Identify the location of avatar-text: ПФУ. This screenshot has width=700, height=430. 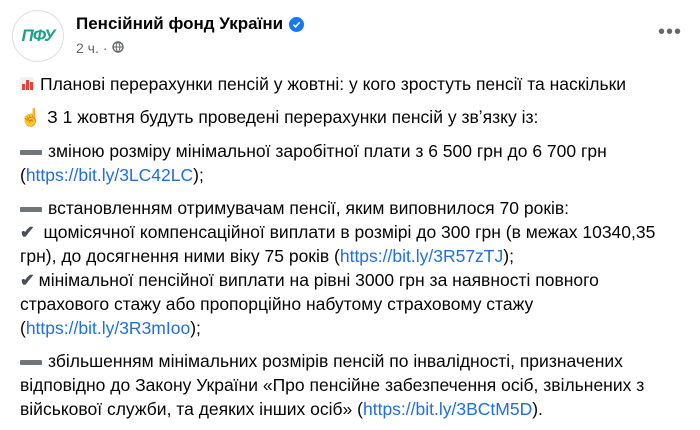
(38, 35).